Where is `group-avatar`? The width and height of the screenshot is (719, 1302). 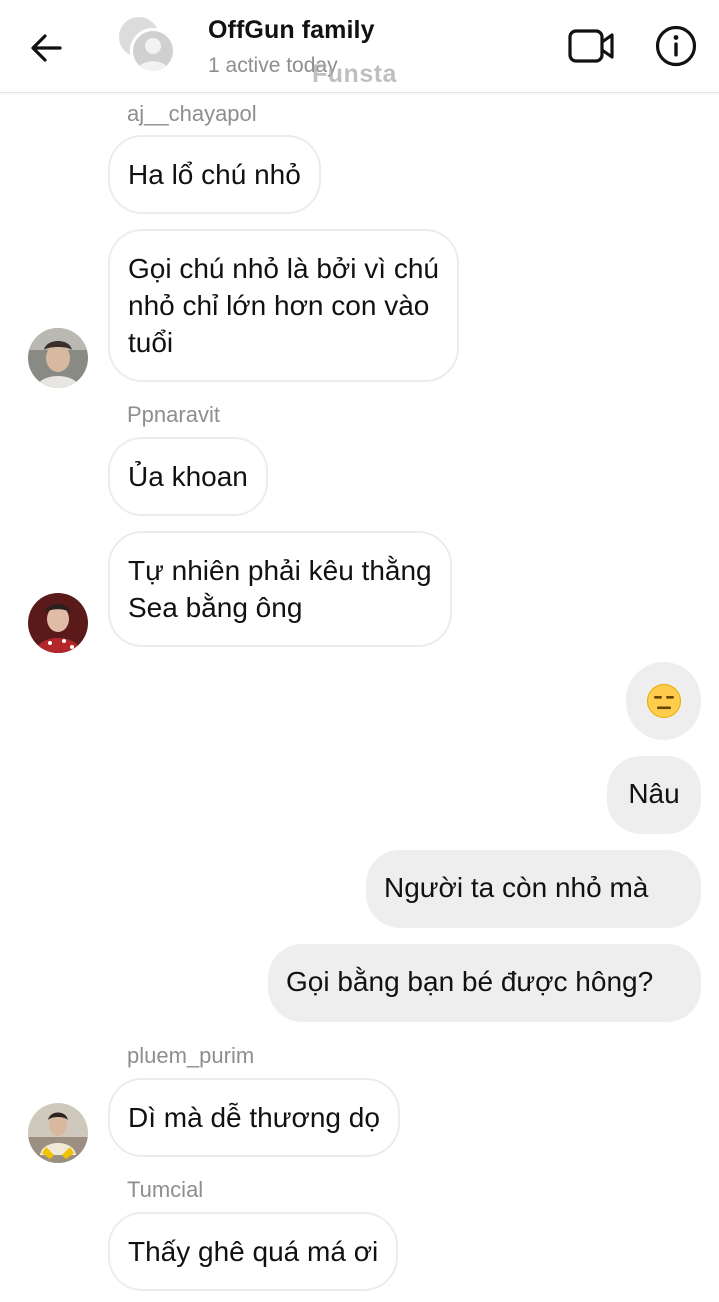 group-avatar is located at coordinates (148, 46).